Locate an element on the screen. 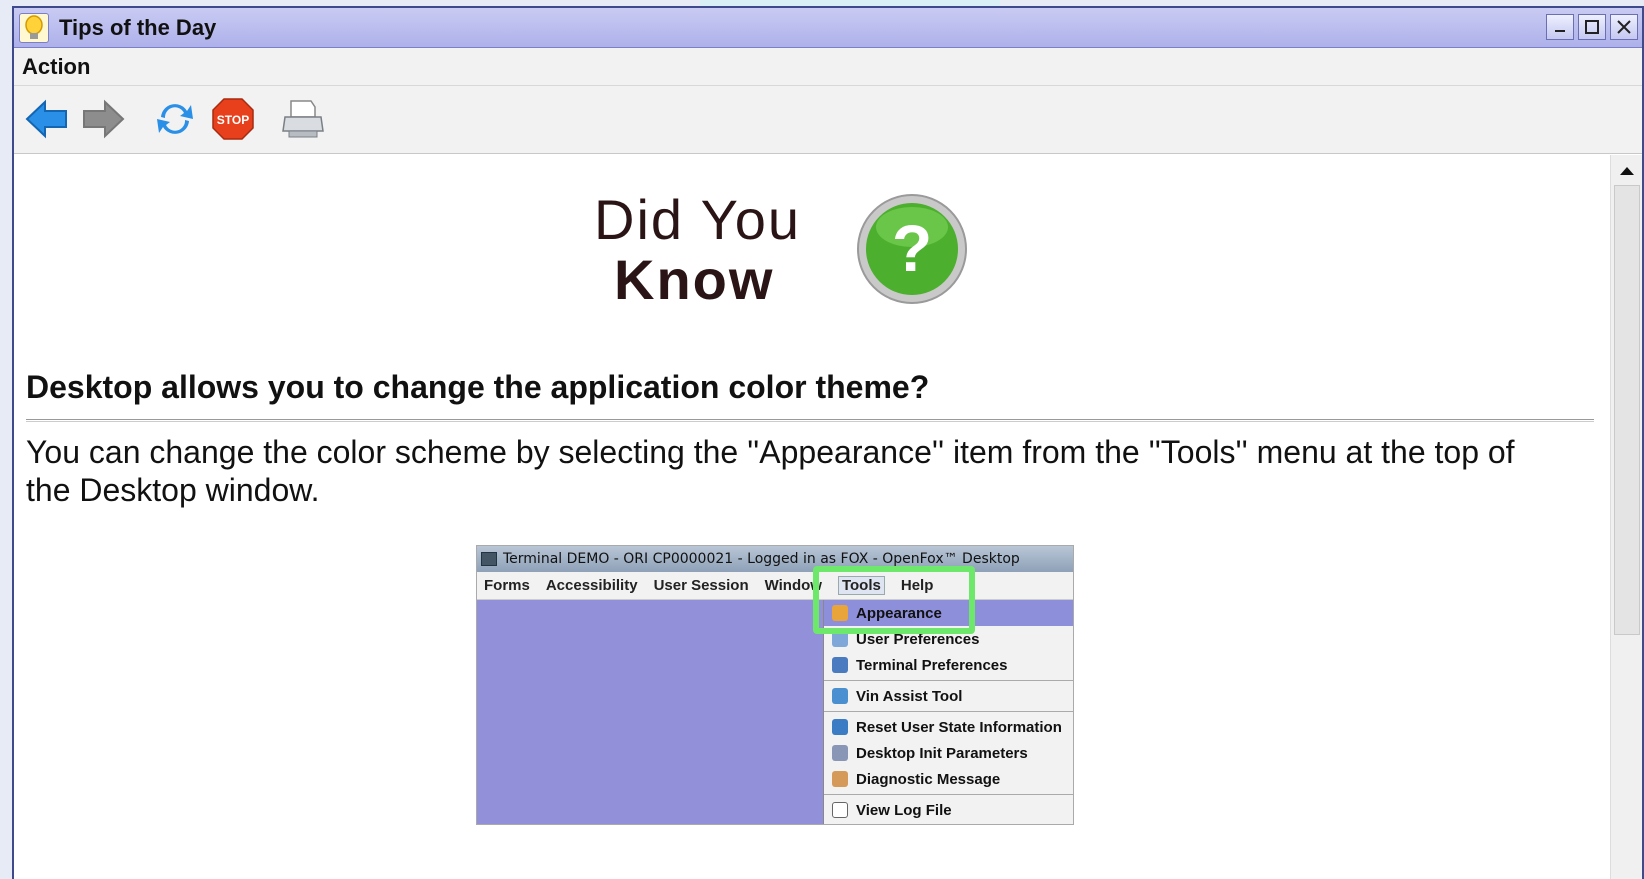  forward-arrow-icon is located at coordinates (103, 119).